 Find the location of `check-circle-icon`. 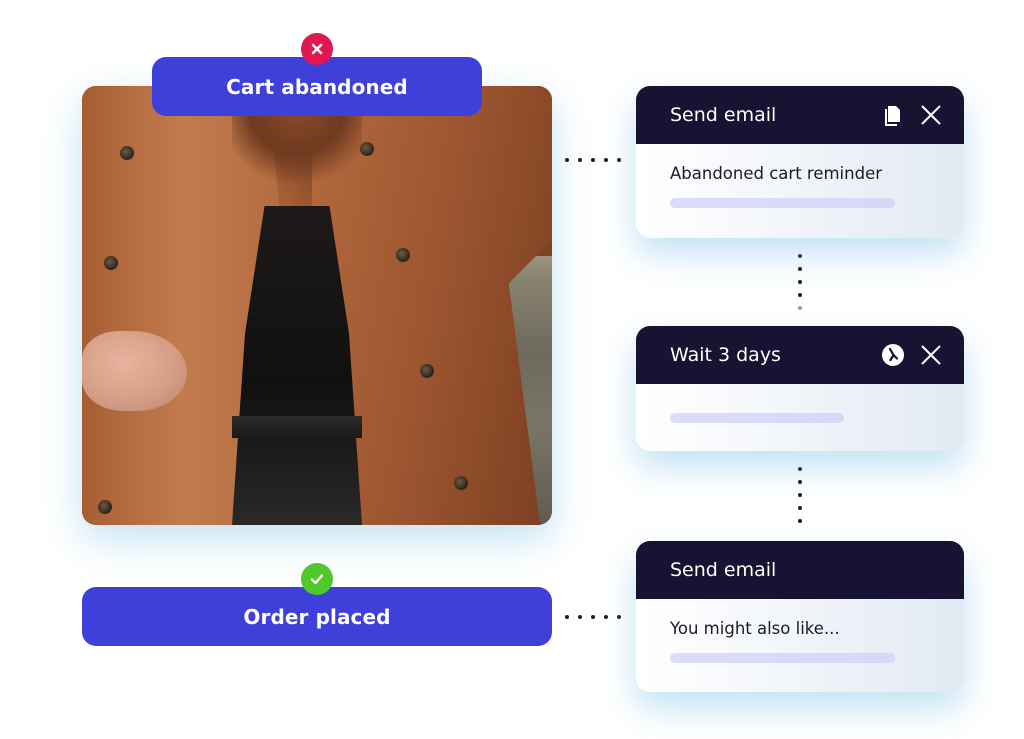

check-circle-icon is located at coordinates (317, 579).